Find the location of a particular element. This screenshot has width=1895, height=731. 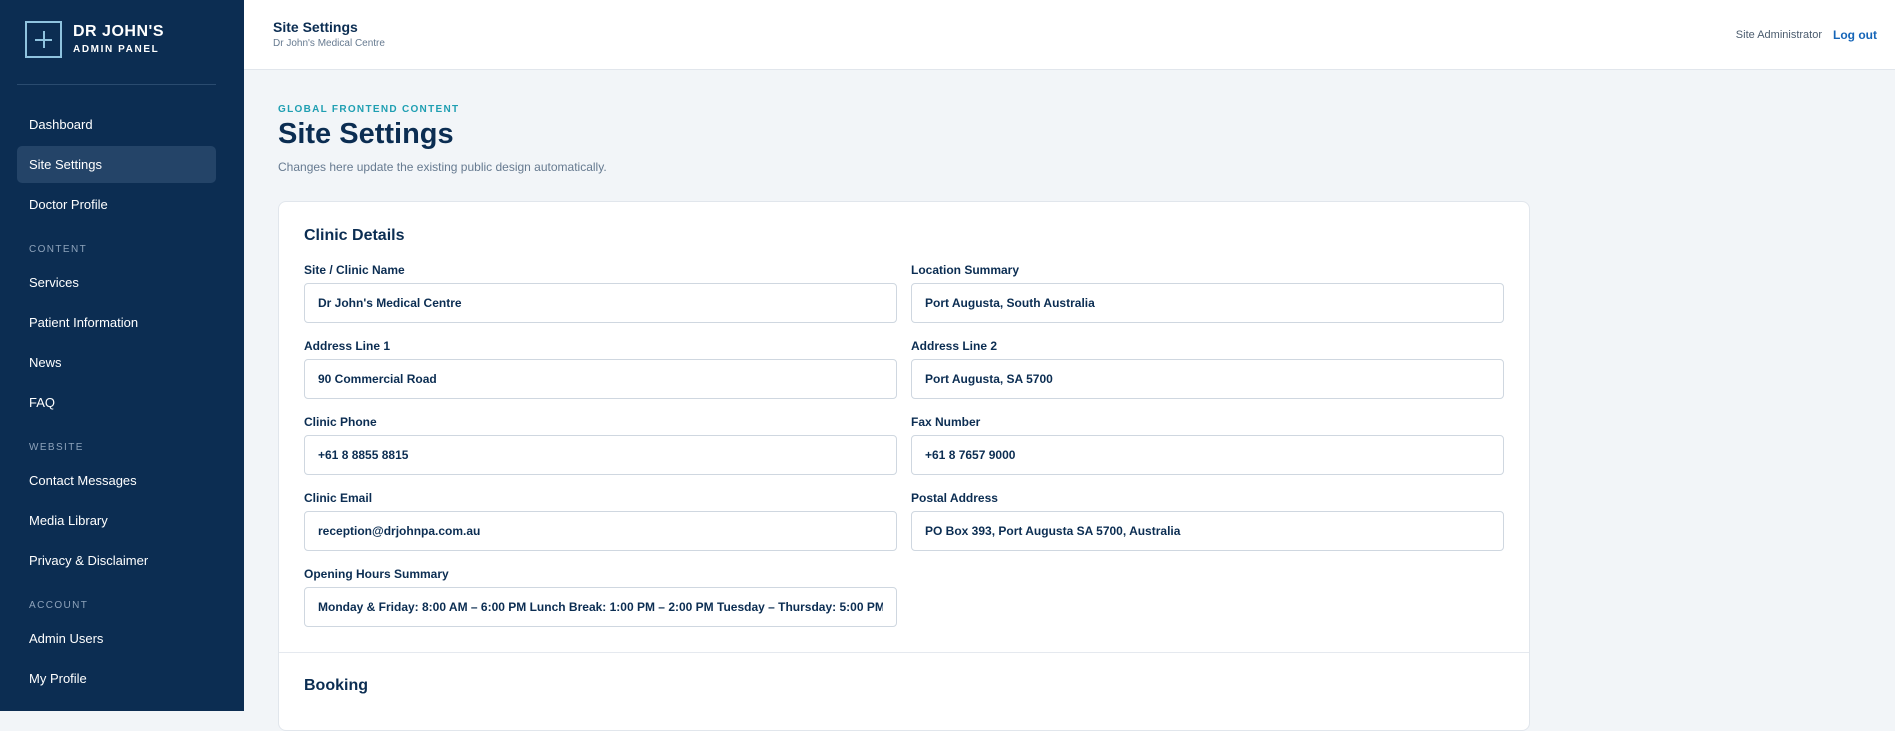

clinic-phone-label: Clinic Phone is located at coordinates (340, 422).